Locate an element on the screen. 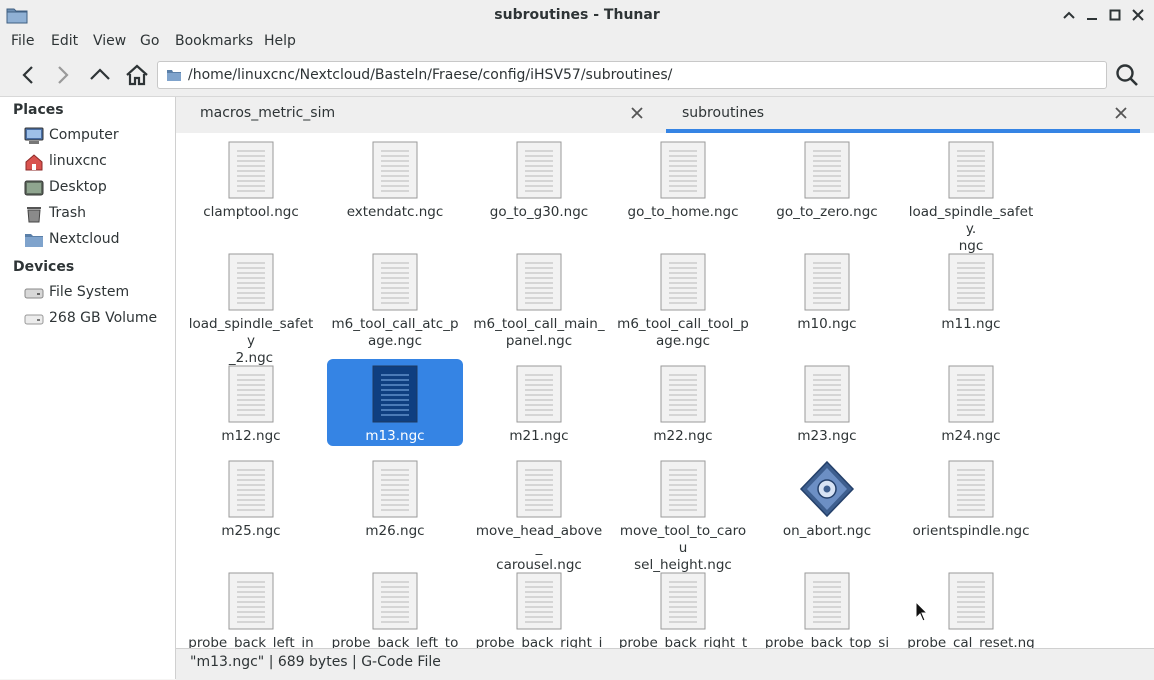  file-item: m12.ngc is located at coordinates (251, 409).